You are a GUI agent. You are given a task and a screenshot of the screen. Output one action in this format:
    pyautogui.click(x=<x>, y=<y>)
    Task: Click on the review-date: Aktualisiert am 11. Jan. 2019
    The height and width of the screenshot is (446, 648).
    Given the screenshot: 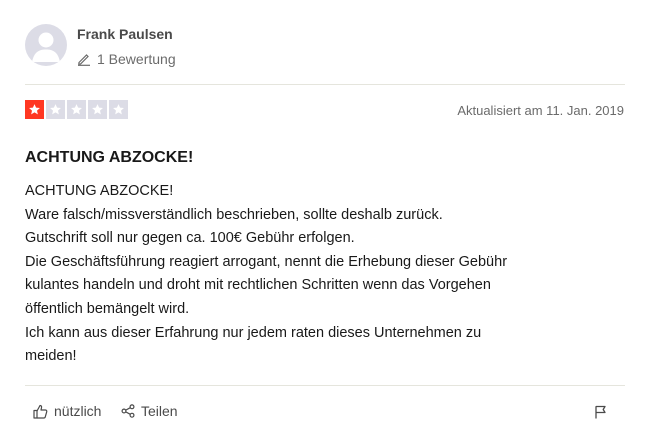 What is the action you would take?
    pyautogui.click(x=540, y=110)
    